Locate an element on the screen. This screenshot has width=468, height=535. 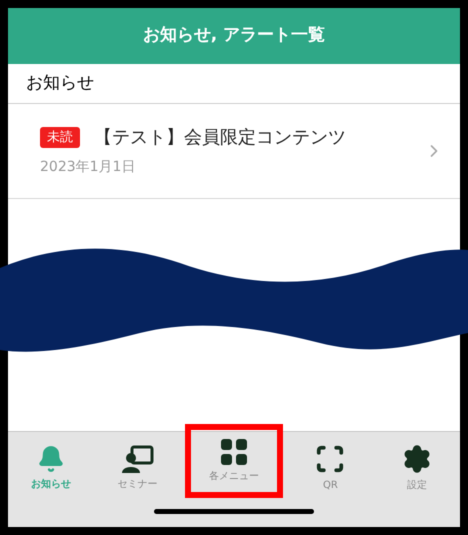
tab-button: セミナー is located at coordinates (137, 468).